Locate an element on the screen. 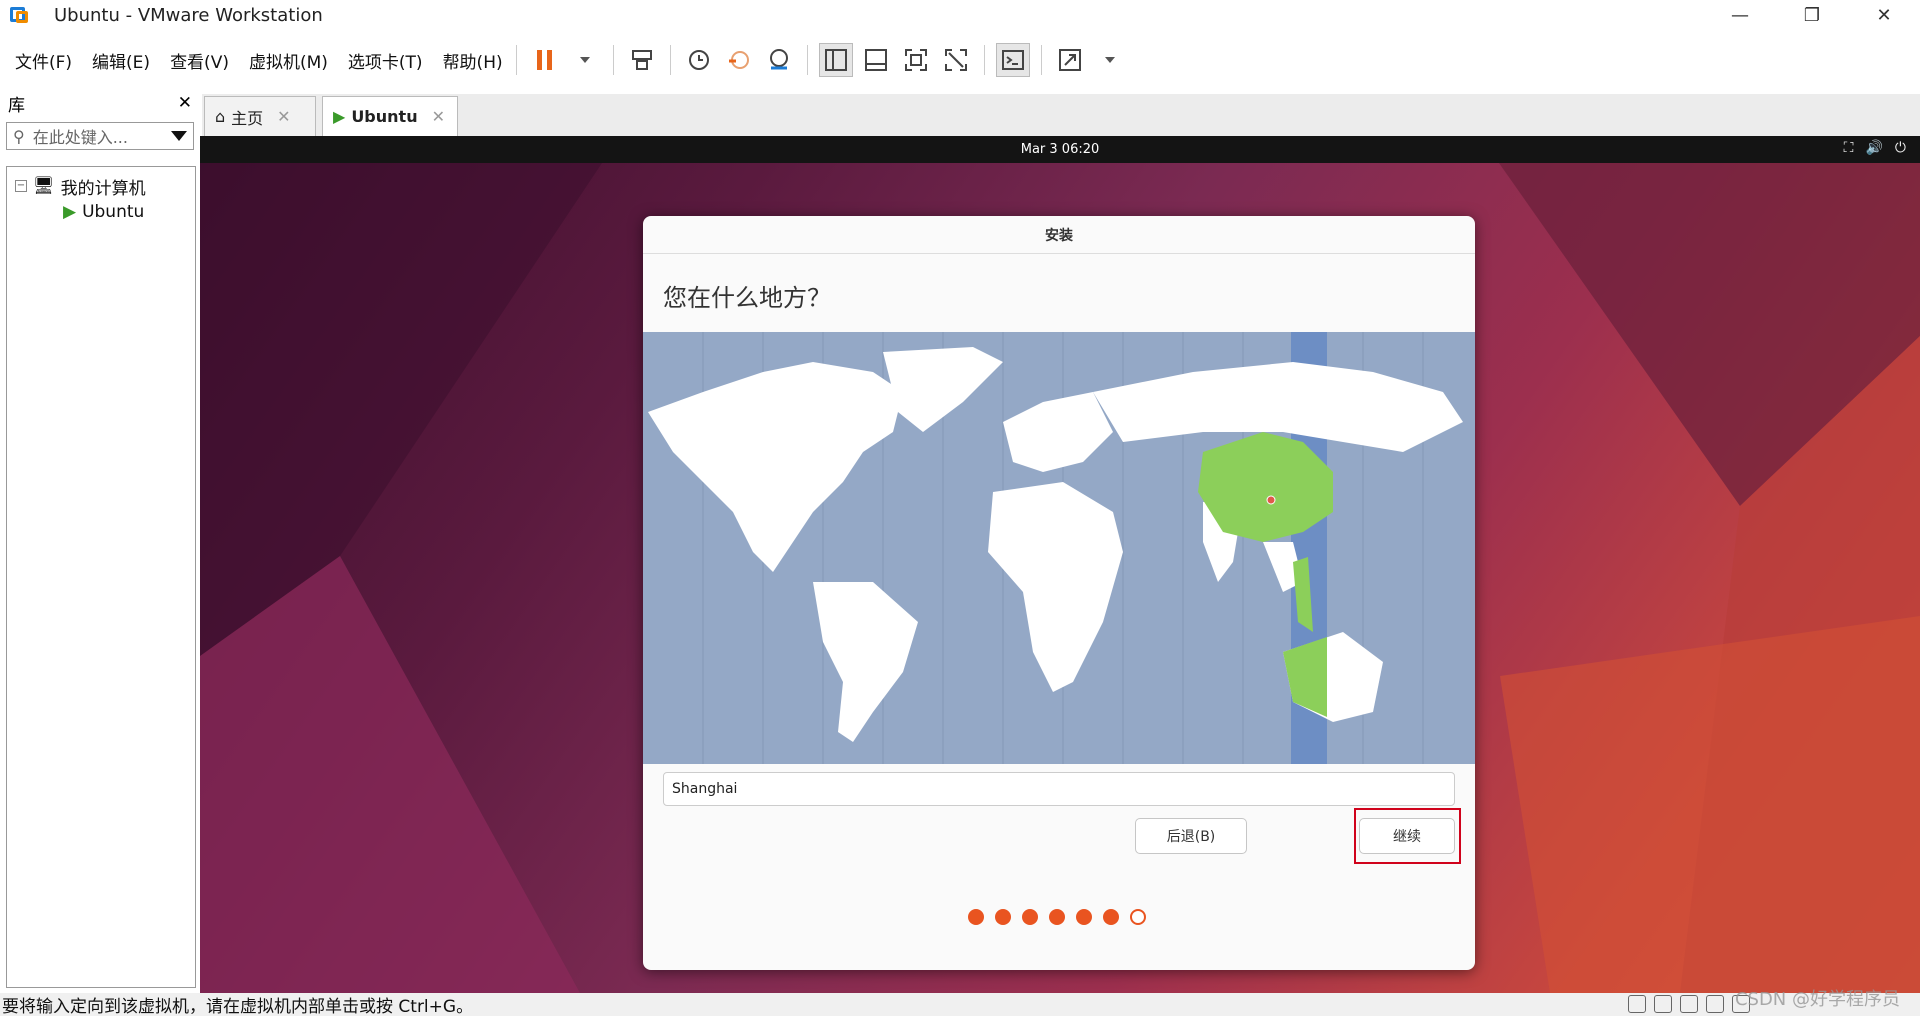  back-button: 后退(B) is located at coordinates (1191, 836).